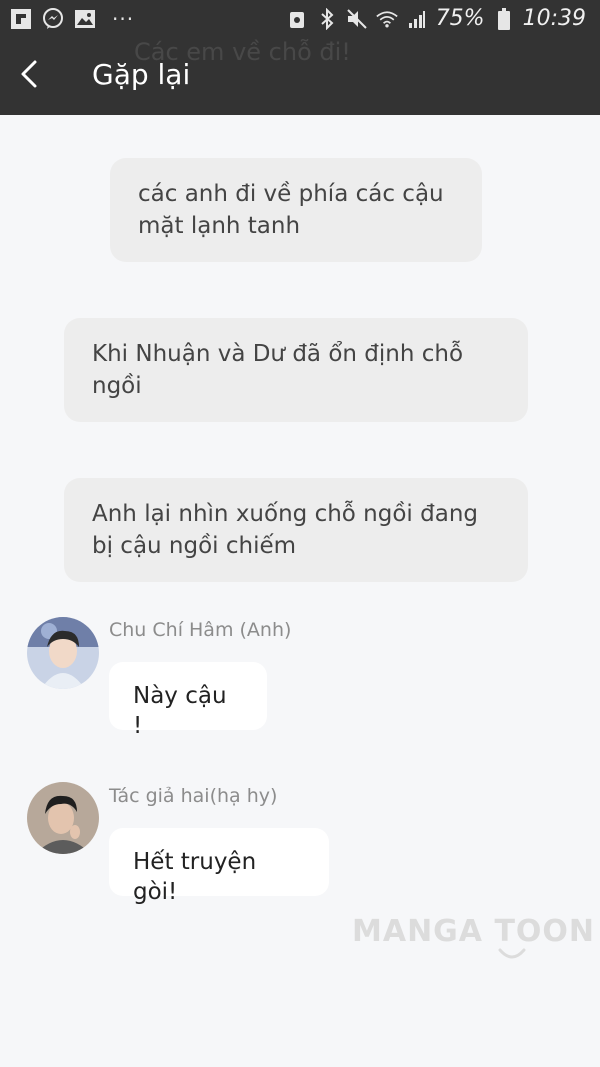  What do you see at coordinates (554, 18) in the screenshot?
I see `clock: 10:39` at bounding box center [554, 18].